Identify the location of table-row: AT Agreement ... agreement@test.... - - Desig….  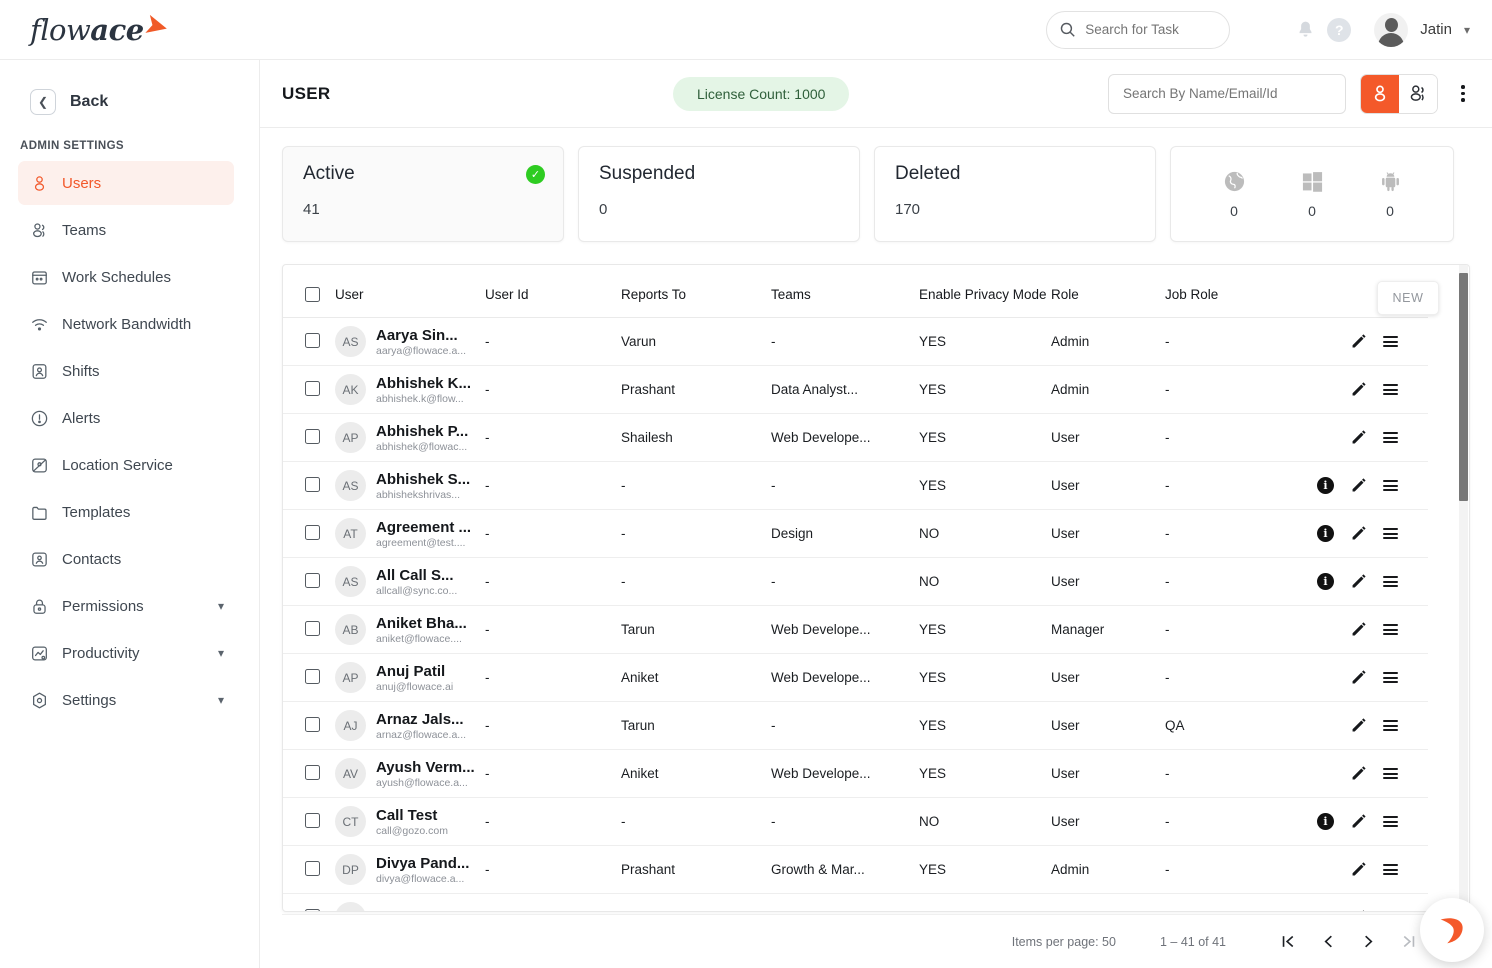
(855, 533).